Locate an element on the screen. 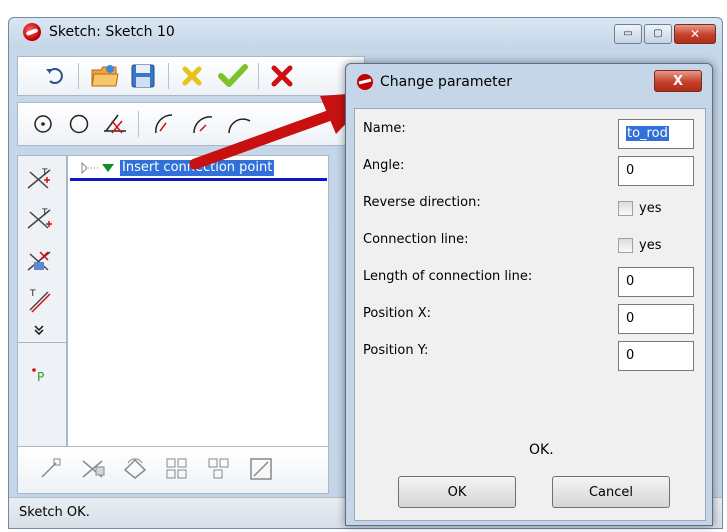  open-folder-icon is located at coordinates (105, 76).